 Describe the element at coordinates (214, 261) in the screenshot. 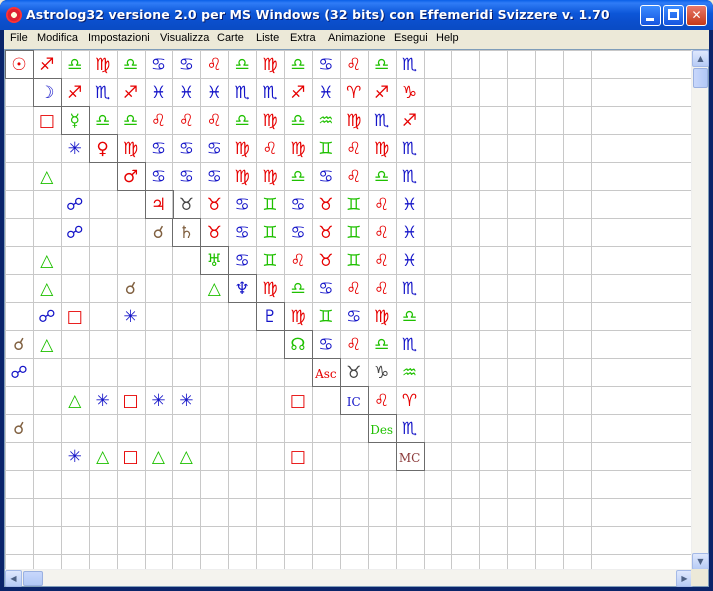

I see `uranus-glyph: ♅` at that location.